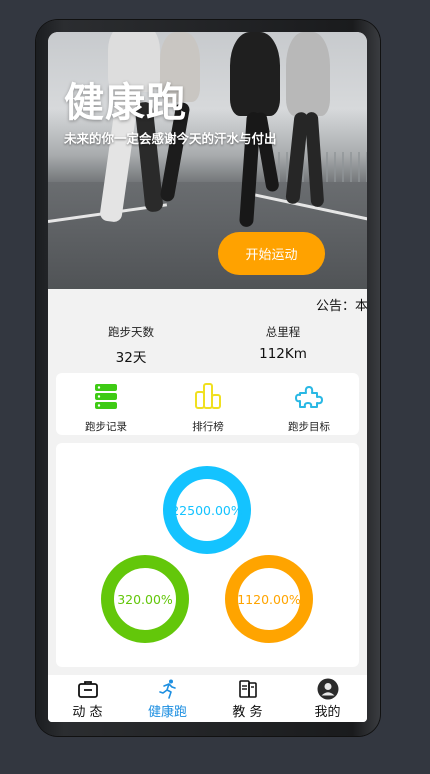 This screenshot has height=774, width=430. Describe the element at coordinates (87, 699) in the screenshot. I see `tab-dynamics: 动 态` at that location.